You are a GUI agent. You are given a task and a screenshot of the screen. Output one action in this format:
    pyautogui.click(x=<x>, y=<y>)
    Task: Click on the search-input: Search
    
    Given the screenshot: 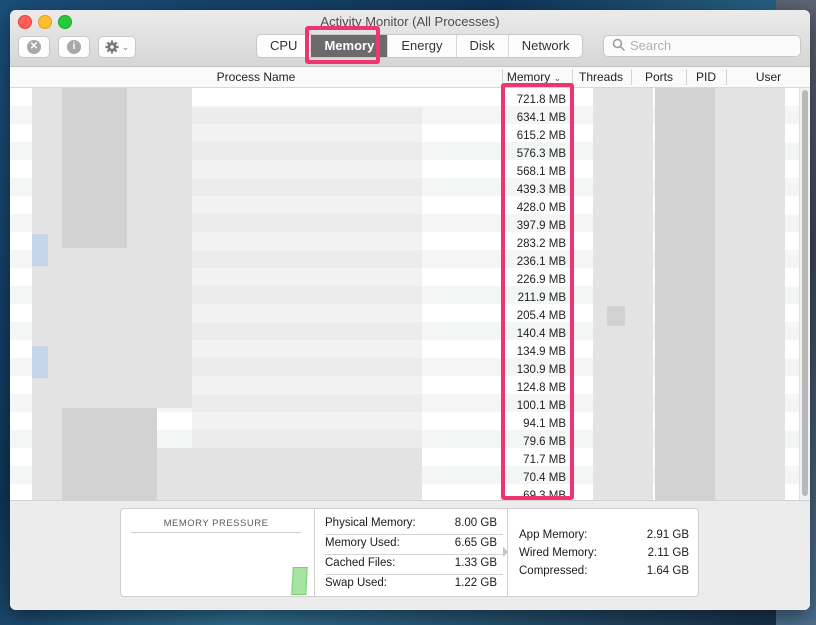 What is the action you would take?
    pyautogui.click(x=702, y=46)
    